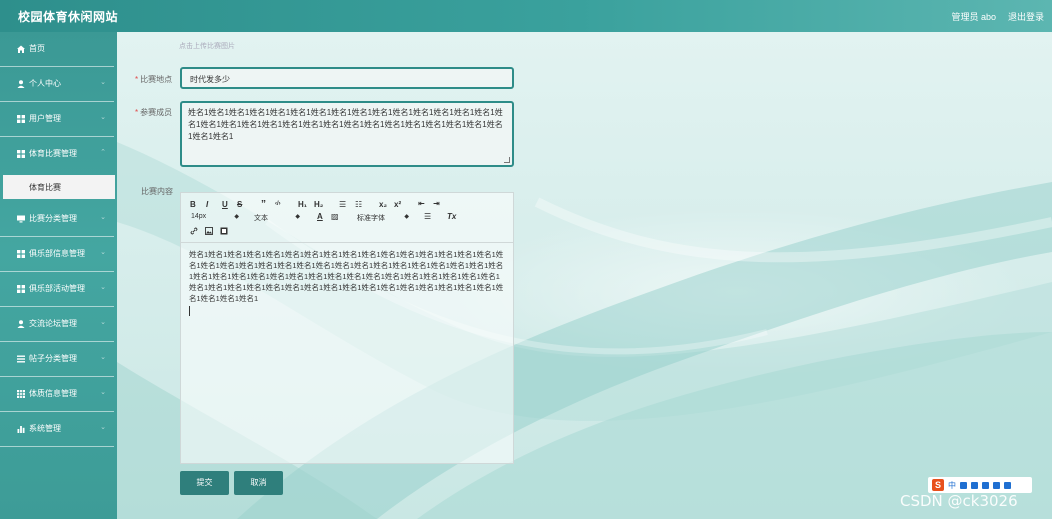  What do you see at coordinates (57, 49) in the screenshot?
I see `sidebar-item-home: 首页` at bounding box center [57, 49].